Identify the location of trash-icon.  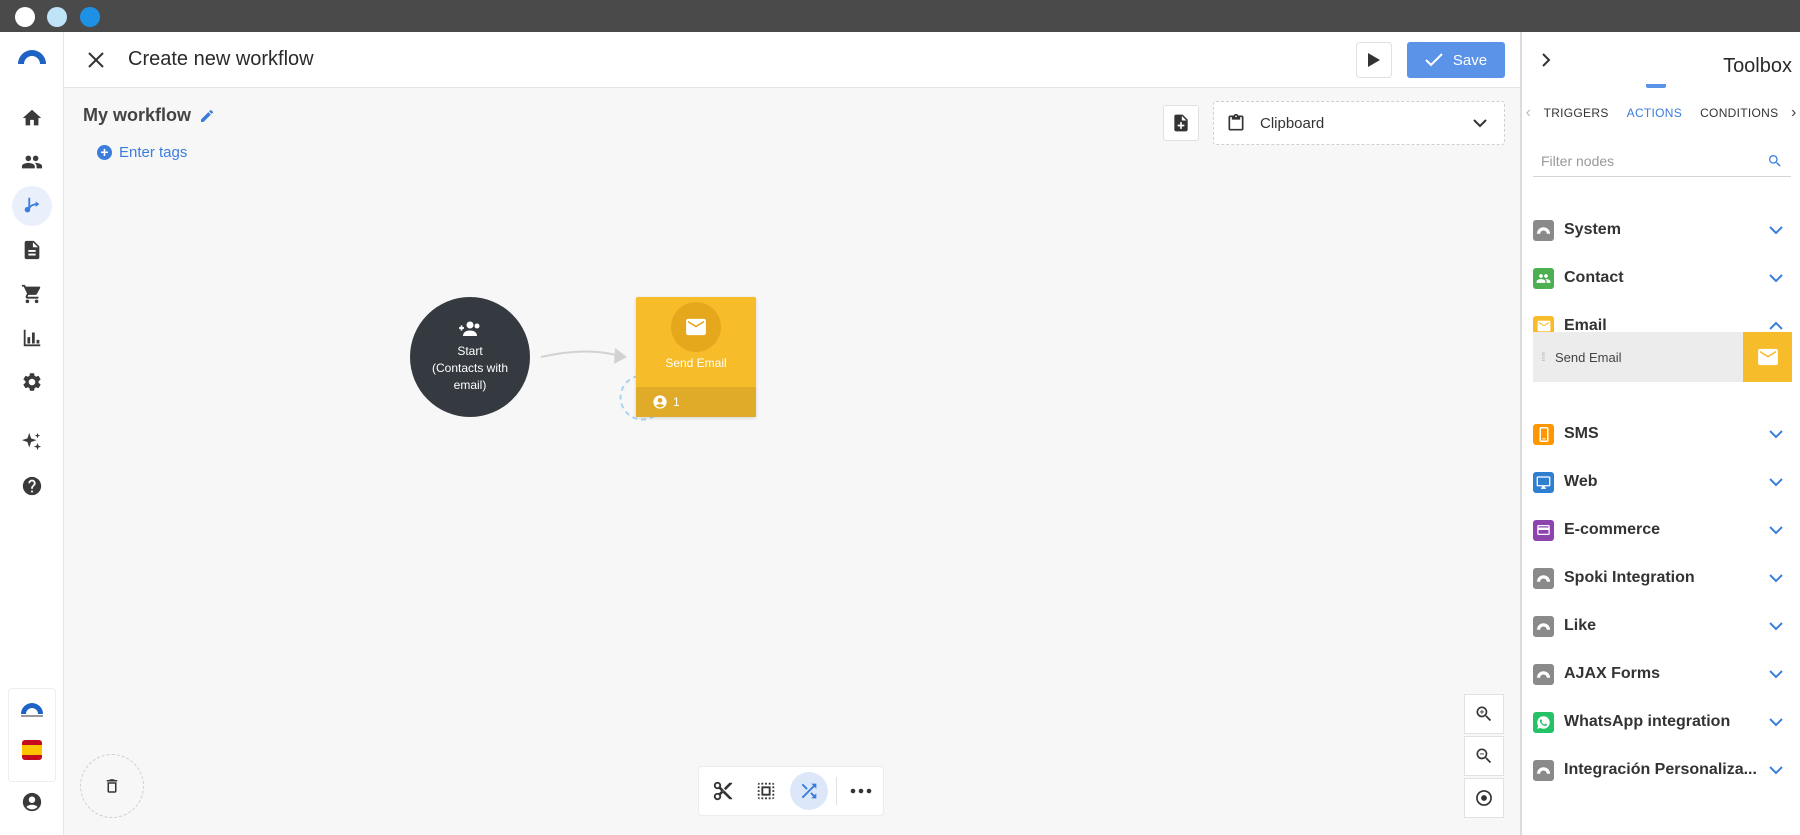
(112, 786).